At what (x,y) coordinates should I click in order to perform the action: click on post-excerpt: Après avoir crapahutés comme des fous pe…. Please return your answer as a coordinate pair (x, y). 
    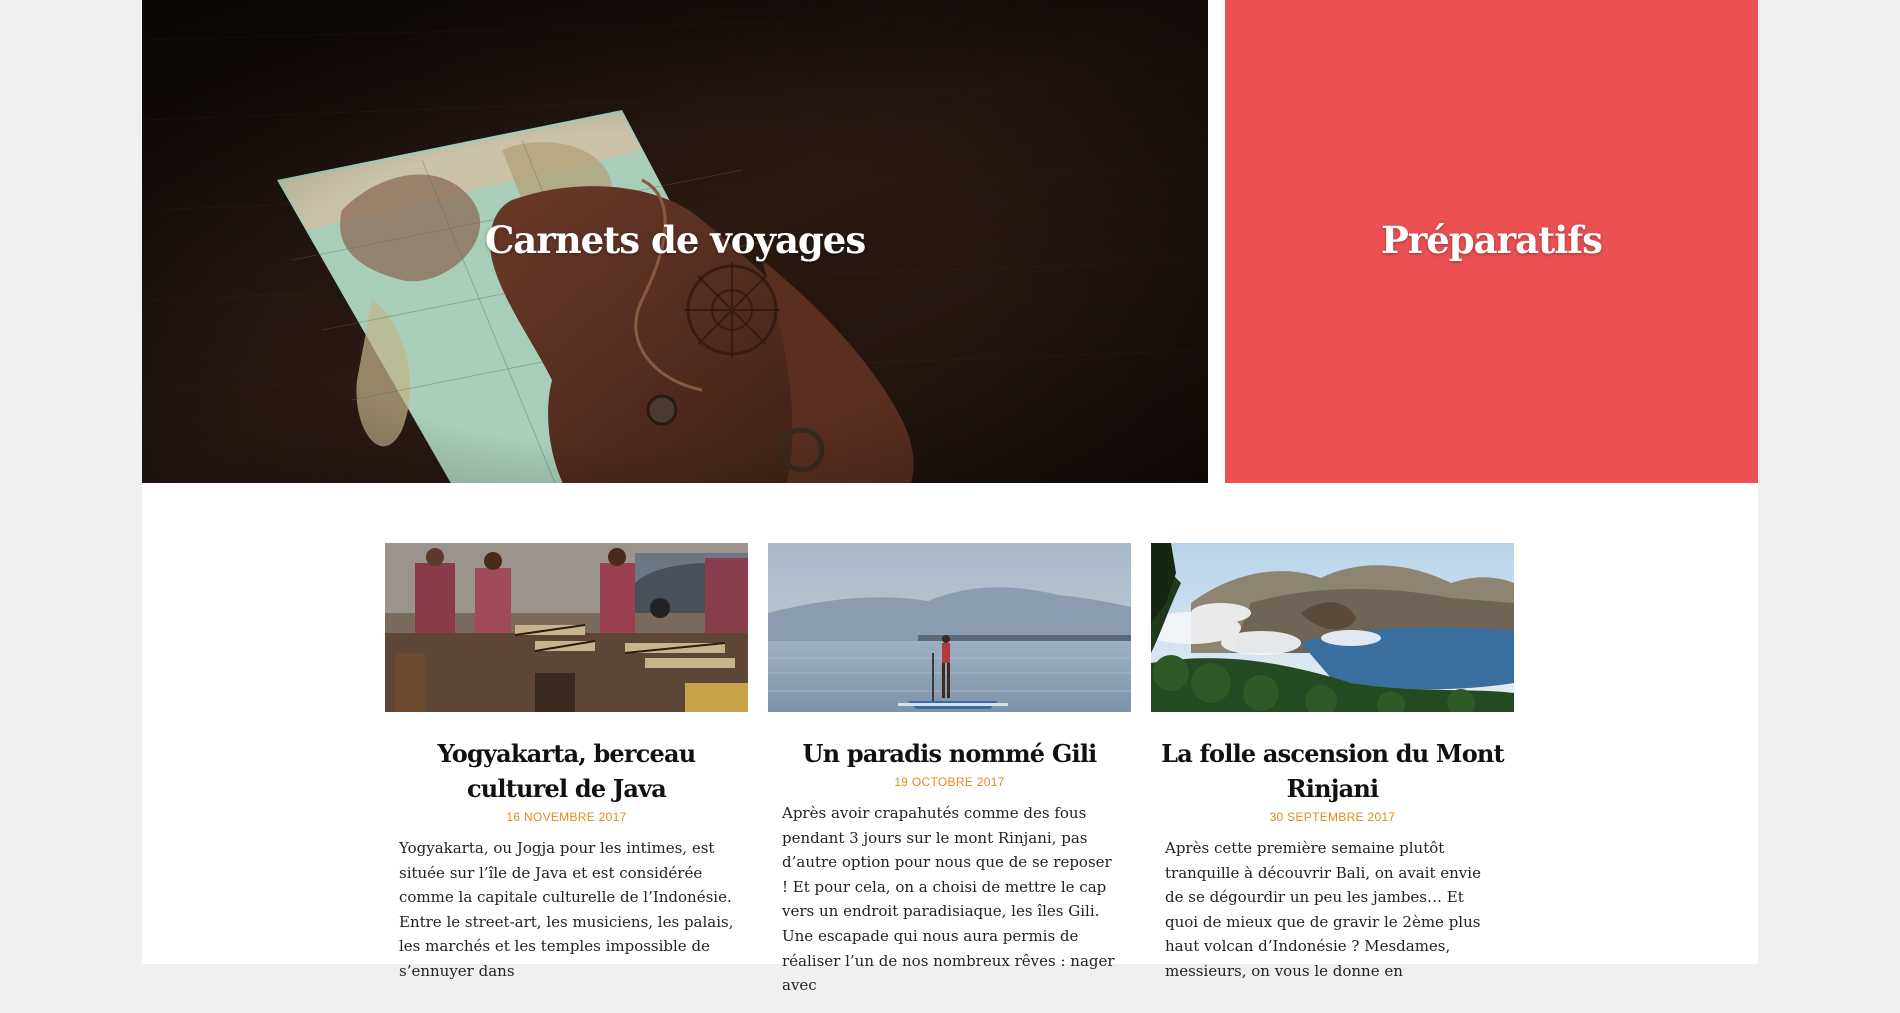
    Looking at the image, I should click on (948, 899).